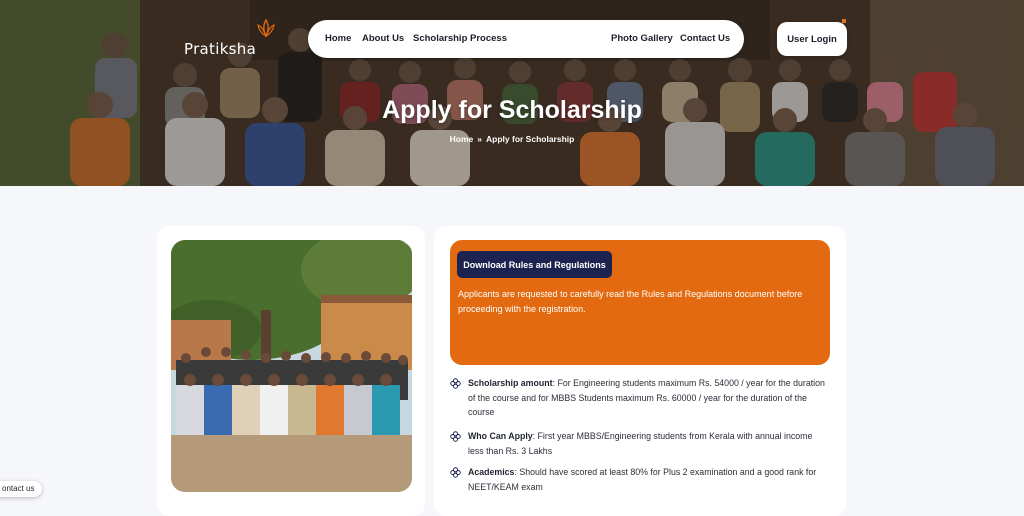  I want to click on user-login-button: User Login, so click(812, 39).